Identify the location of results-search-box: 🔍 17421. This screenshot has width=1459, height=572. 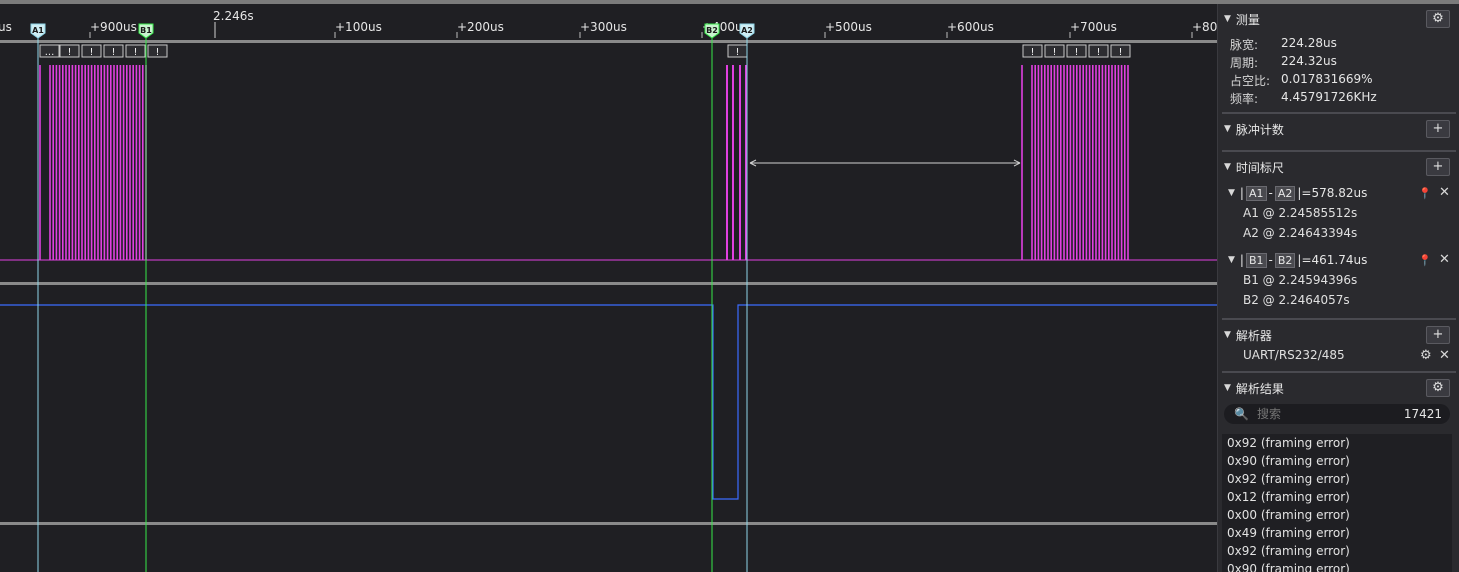
(1337, 414).